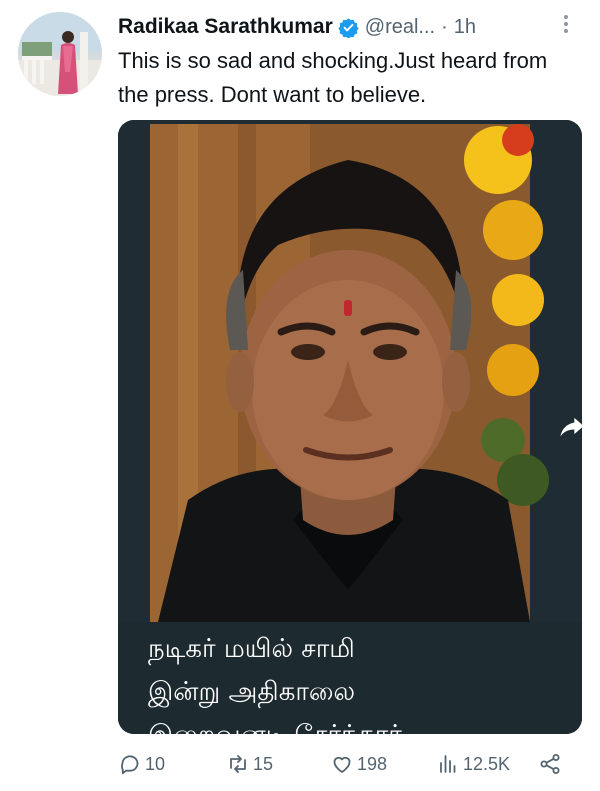 Image resolution: width=600 pixels, height=791 pixels. I want to click on tweet-header: Radikaa Sarathkumar @real... · 1h, so click(297, 27).